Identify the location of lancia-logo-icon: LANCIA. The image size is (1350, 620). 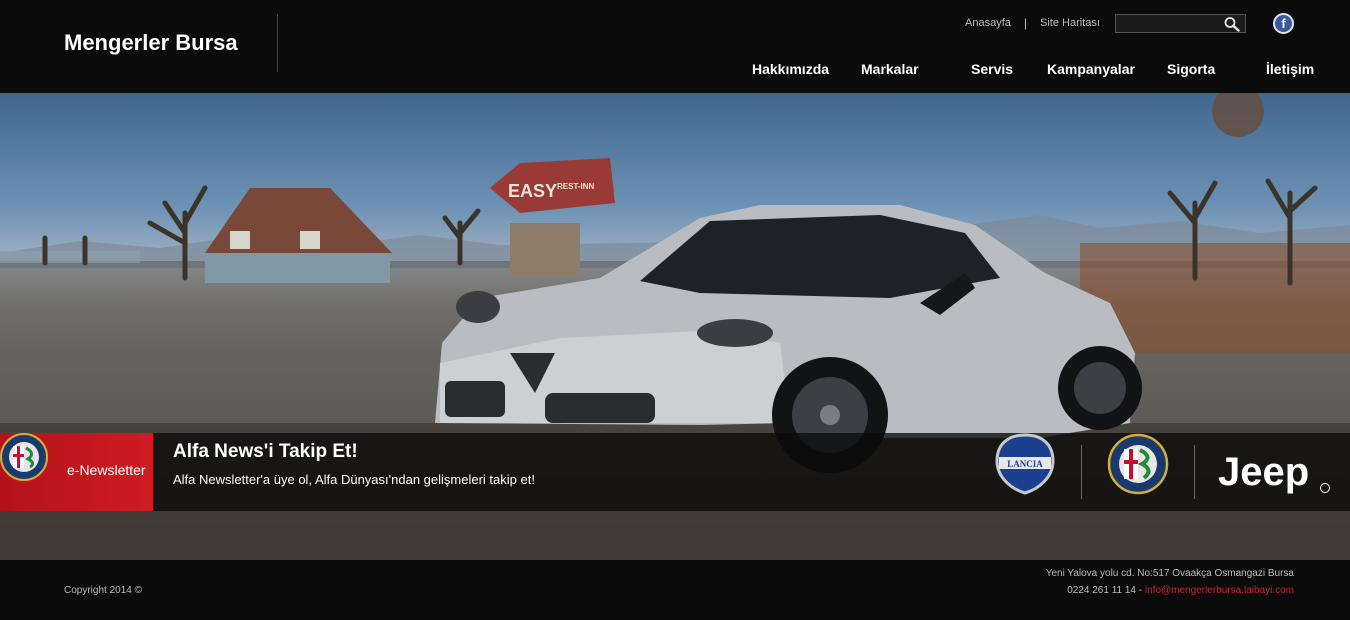
(1025, 464).